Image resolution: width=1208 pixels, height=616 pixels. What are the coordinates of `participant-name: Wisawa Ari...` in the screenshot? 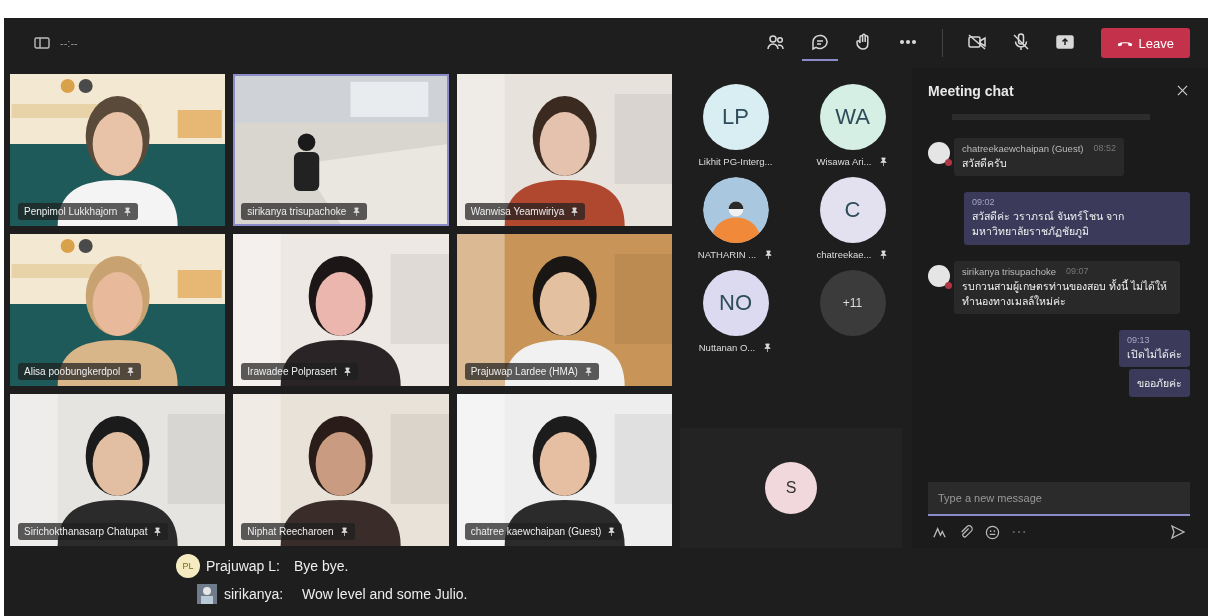 It's located at (844, 161).